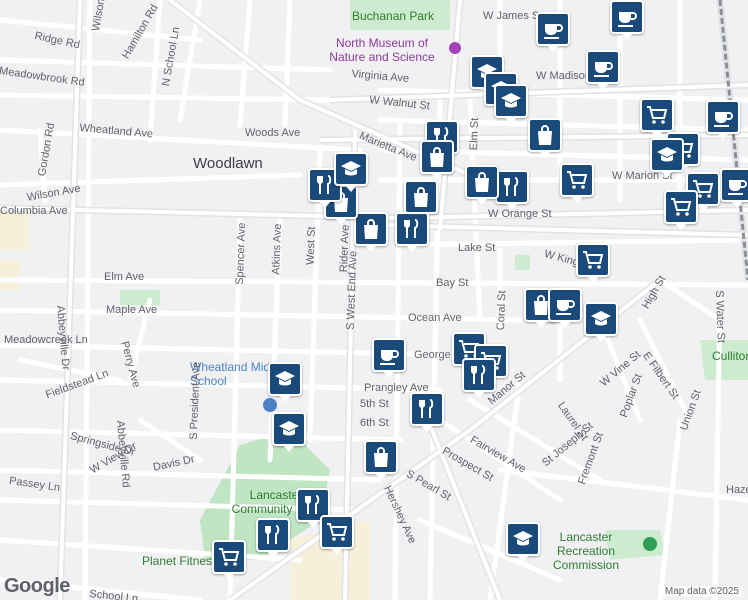  What do you see at coordinates (311, 246) in the screenshot?
I see `street-west-st: West St` at bounding box center [311, 246].